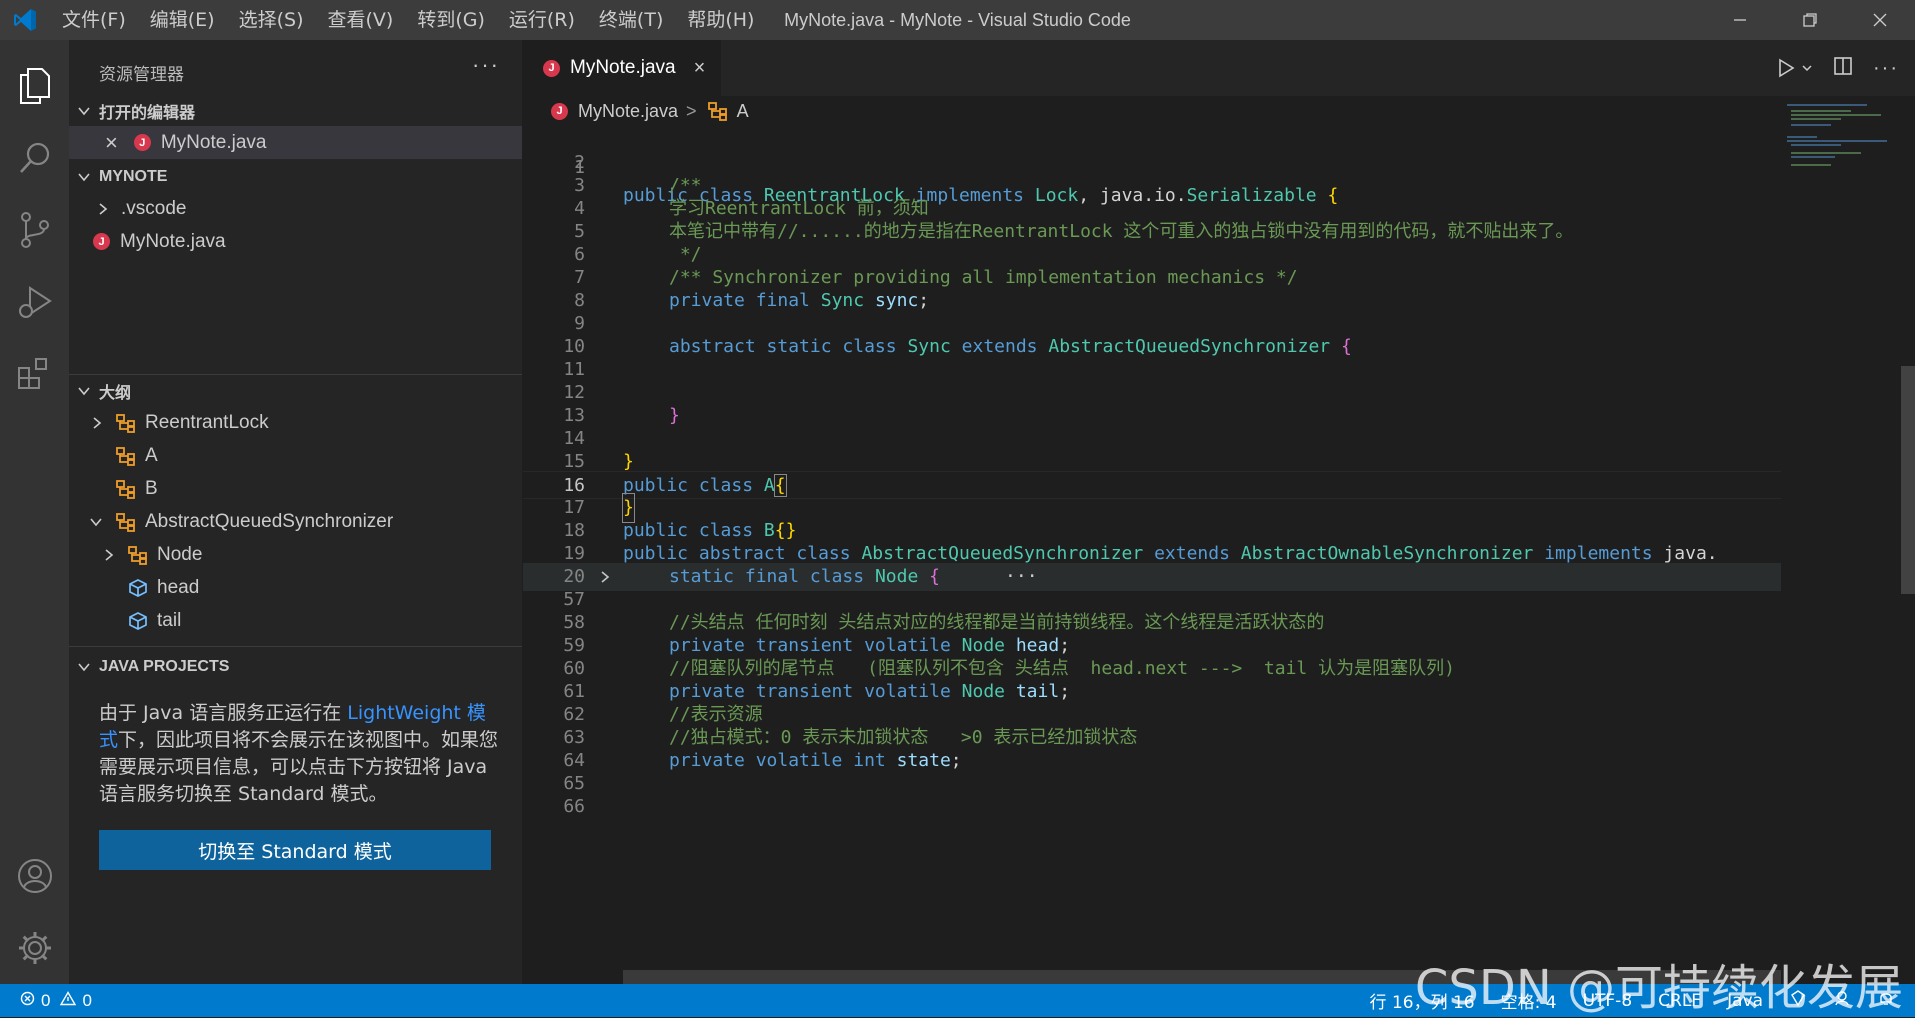  Describe the element at coordinates (295, 241) in the screenshot. I see `tree-item-java-file: J MyNote.java` at that location.